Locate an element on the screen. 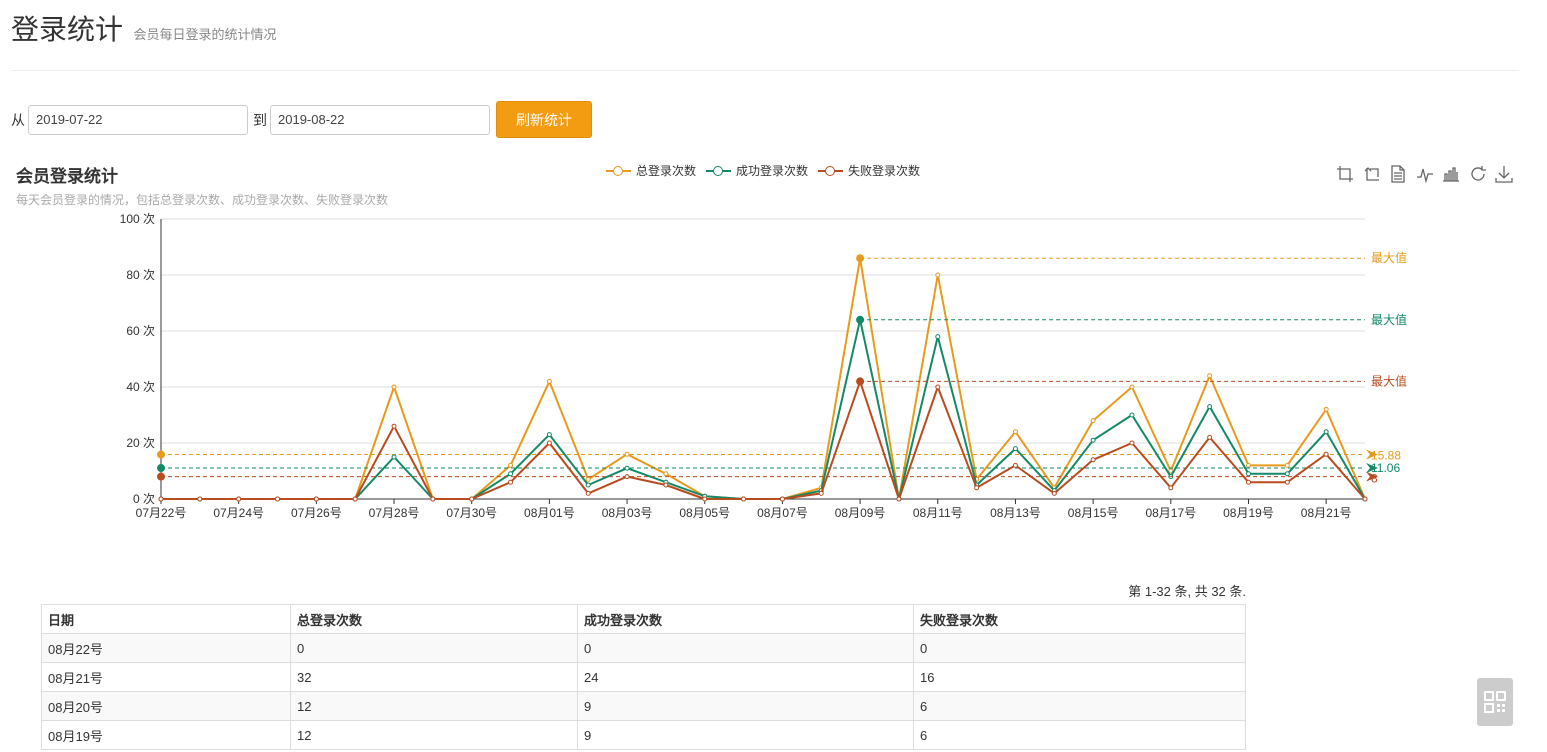 The width and height of the screenshot is (1547, 752). table-row: 08月19号 12 9 6 is located at coordinates (643, 735).